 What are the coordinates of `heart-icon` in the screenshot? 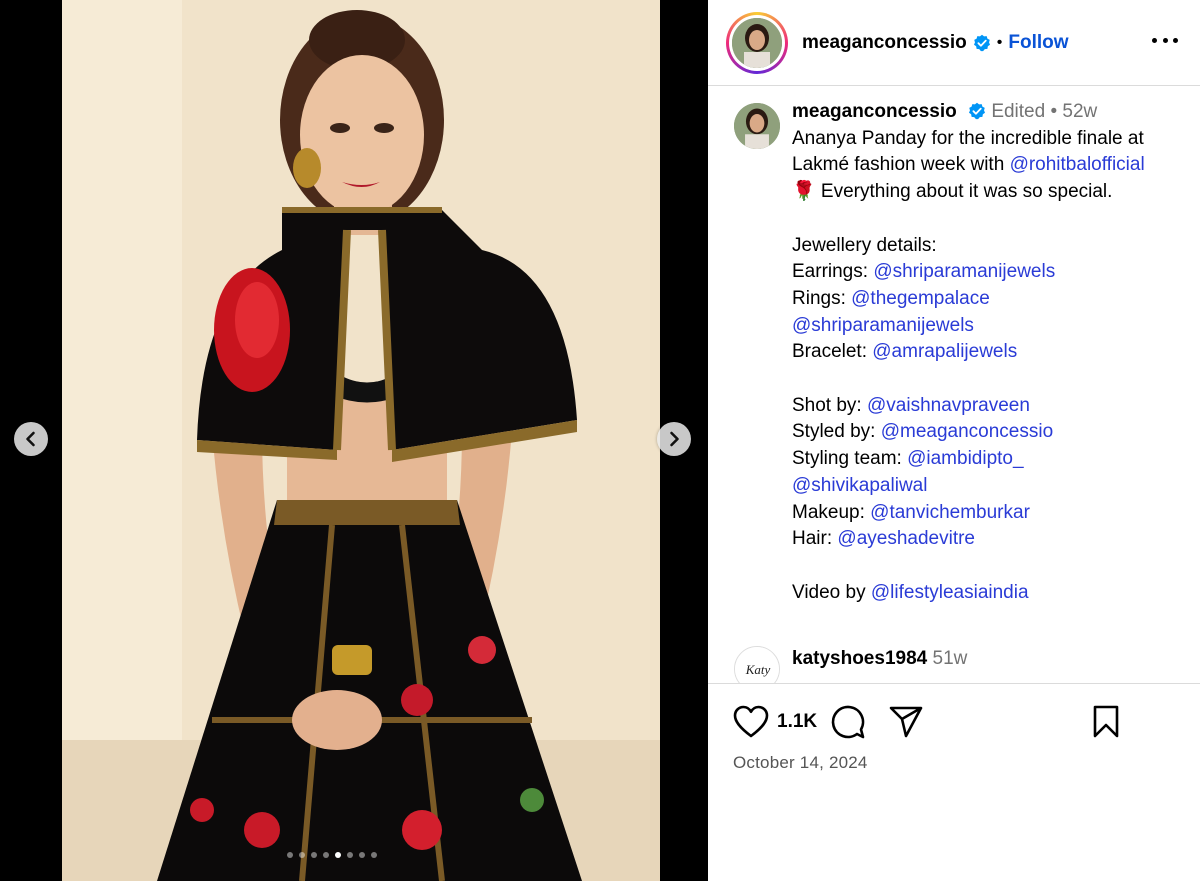 It's located at (751, 721).